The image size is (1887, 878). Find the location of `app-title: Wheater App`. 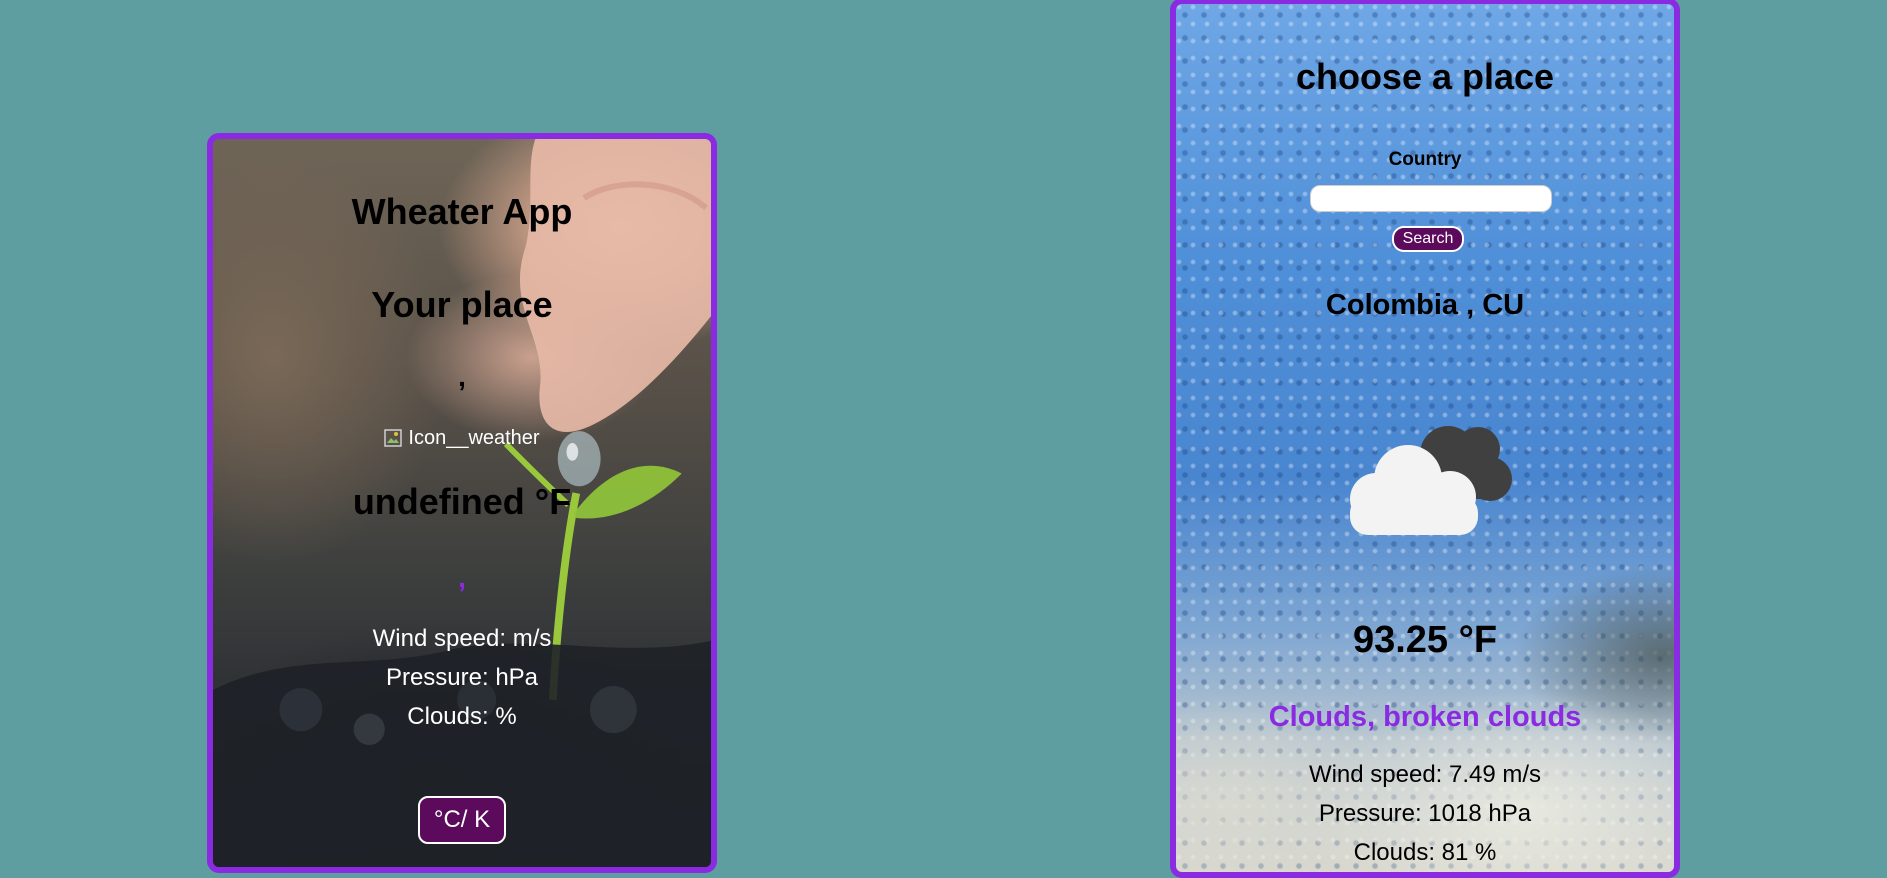

app-title: Wheater App is located at coordinates (462, 211).